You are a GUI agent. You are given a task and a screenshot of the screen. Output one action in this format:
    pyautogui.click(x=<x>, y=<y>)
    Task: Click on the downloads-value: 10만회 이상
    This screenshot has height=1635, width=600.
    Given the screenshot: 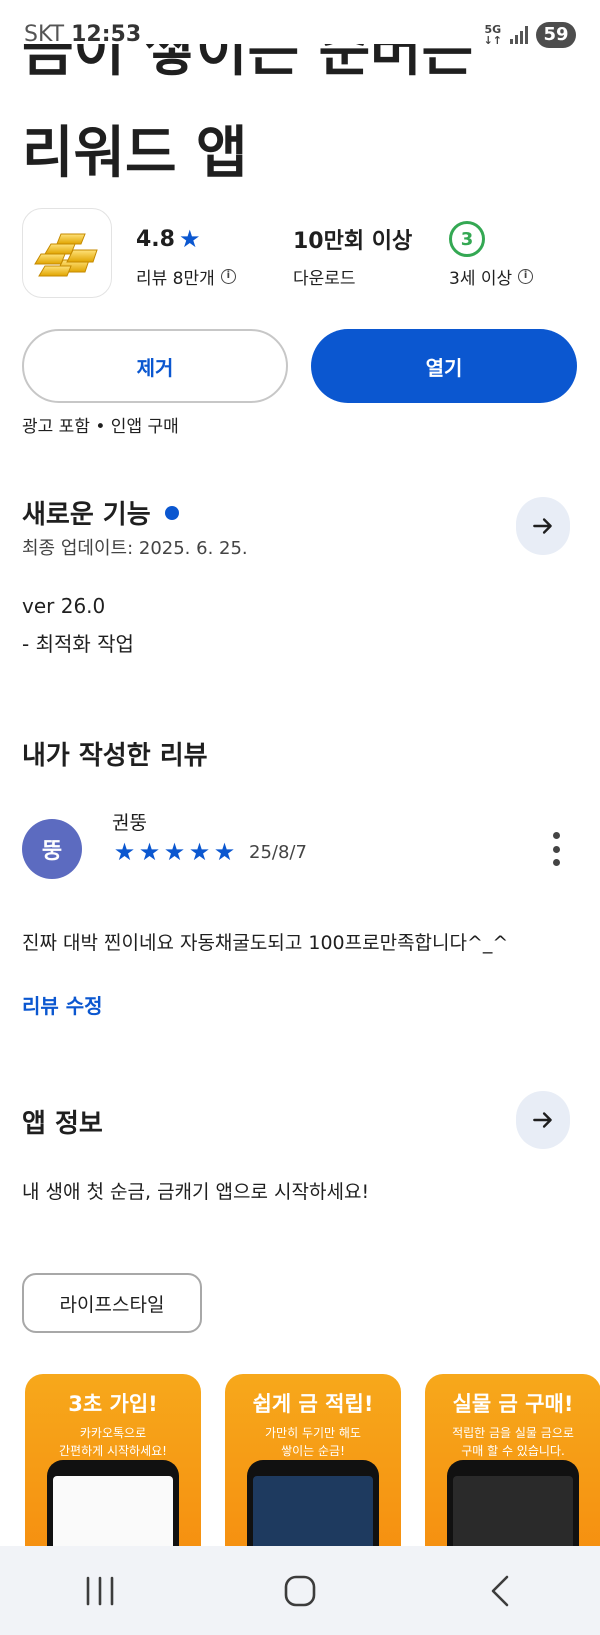 What is the action you would take?
    pyautogui.click(x=353, y=241)
    